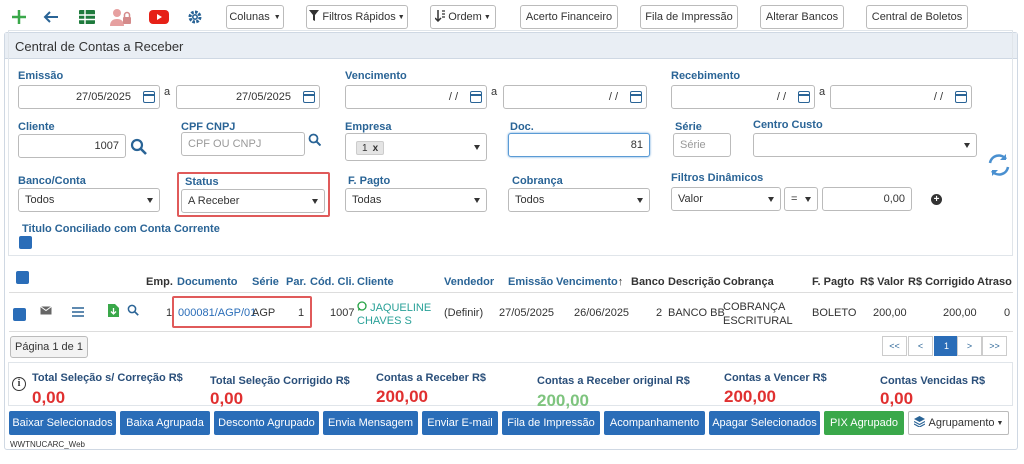 Image resolution: width=1024 pixels, height=464 pixels. Describe the element at coordinates (694, 282) in the screenshot. I see `col-descricao: Descrição` at that location.